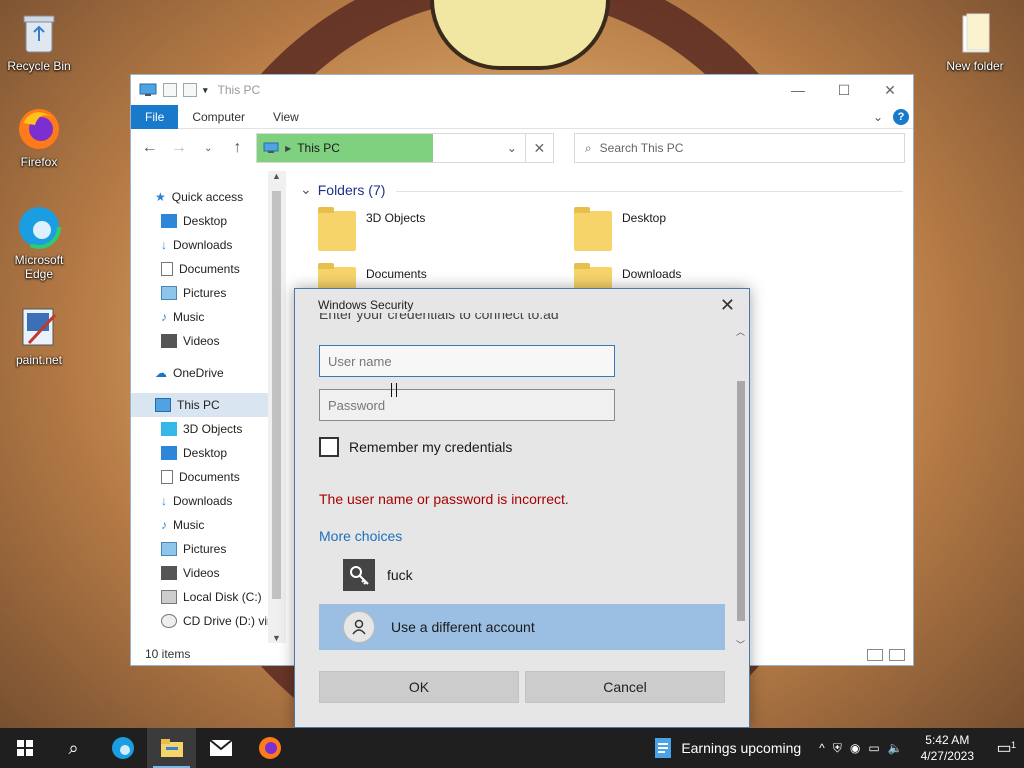 The height and width of the screenshot is (768, 1024). Describe the element at coordinates (371, 229) in the screenshot. I see `folder-tile-3d-objects: 3D Objects` at that location.